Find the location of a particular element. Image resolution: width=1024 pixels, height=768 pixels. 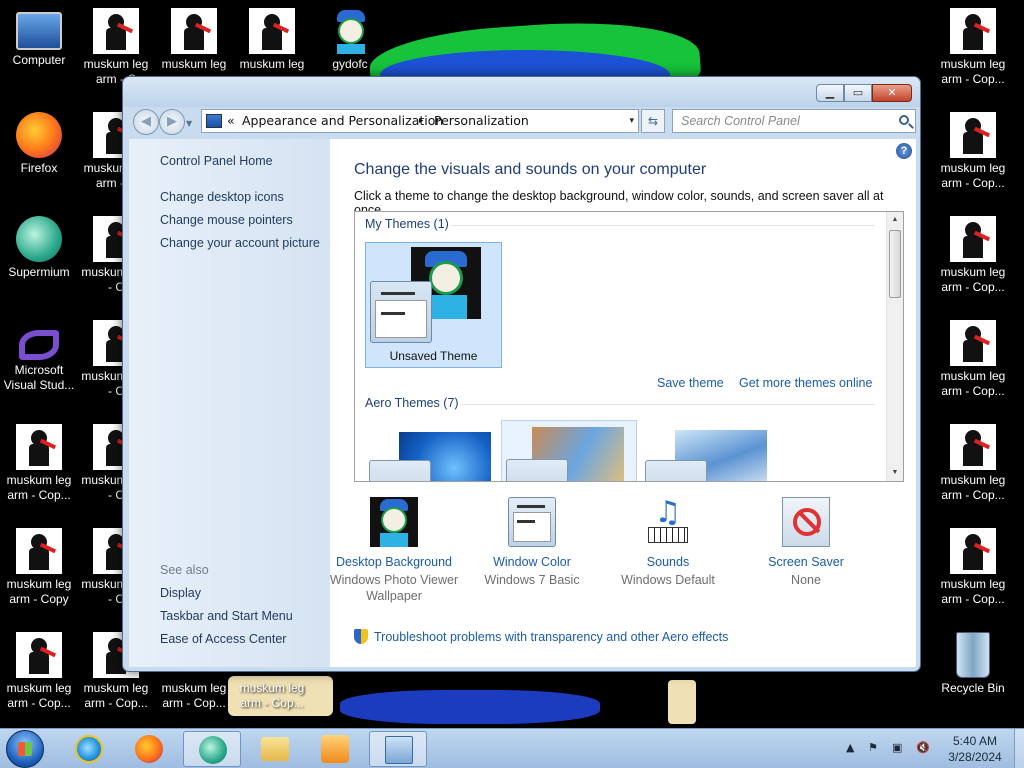

desktop-icon-computer: Computer is located at coordinates (39, 38).